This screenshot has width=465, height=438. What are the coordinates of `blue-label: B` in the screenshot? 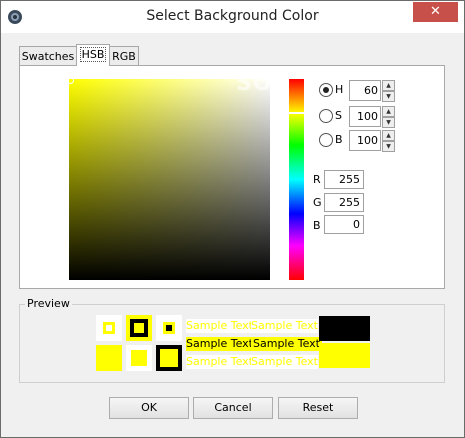 It's located at (317, 225).